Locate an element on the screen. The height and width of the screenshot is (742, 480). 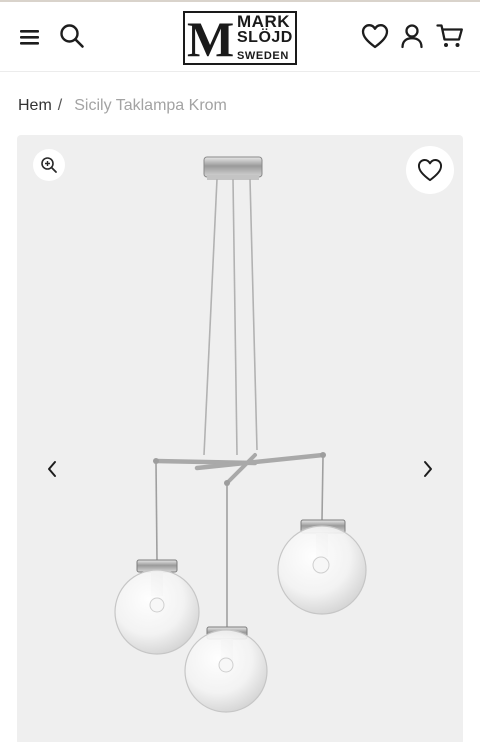
wishlist-button is located at coordinates (375, 36).